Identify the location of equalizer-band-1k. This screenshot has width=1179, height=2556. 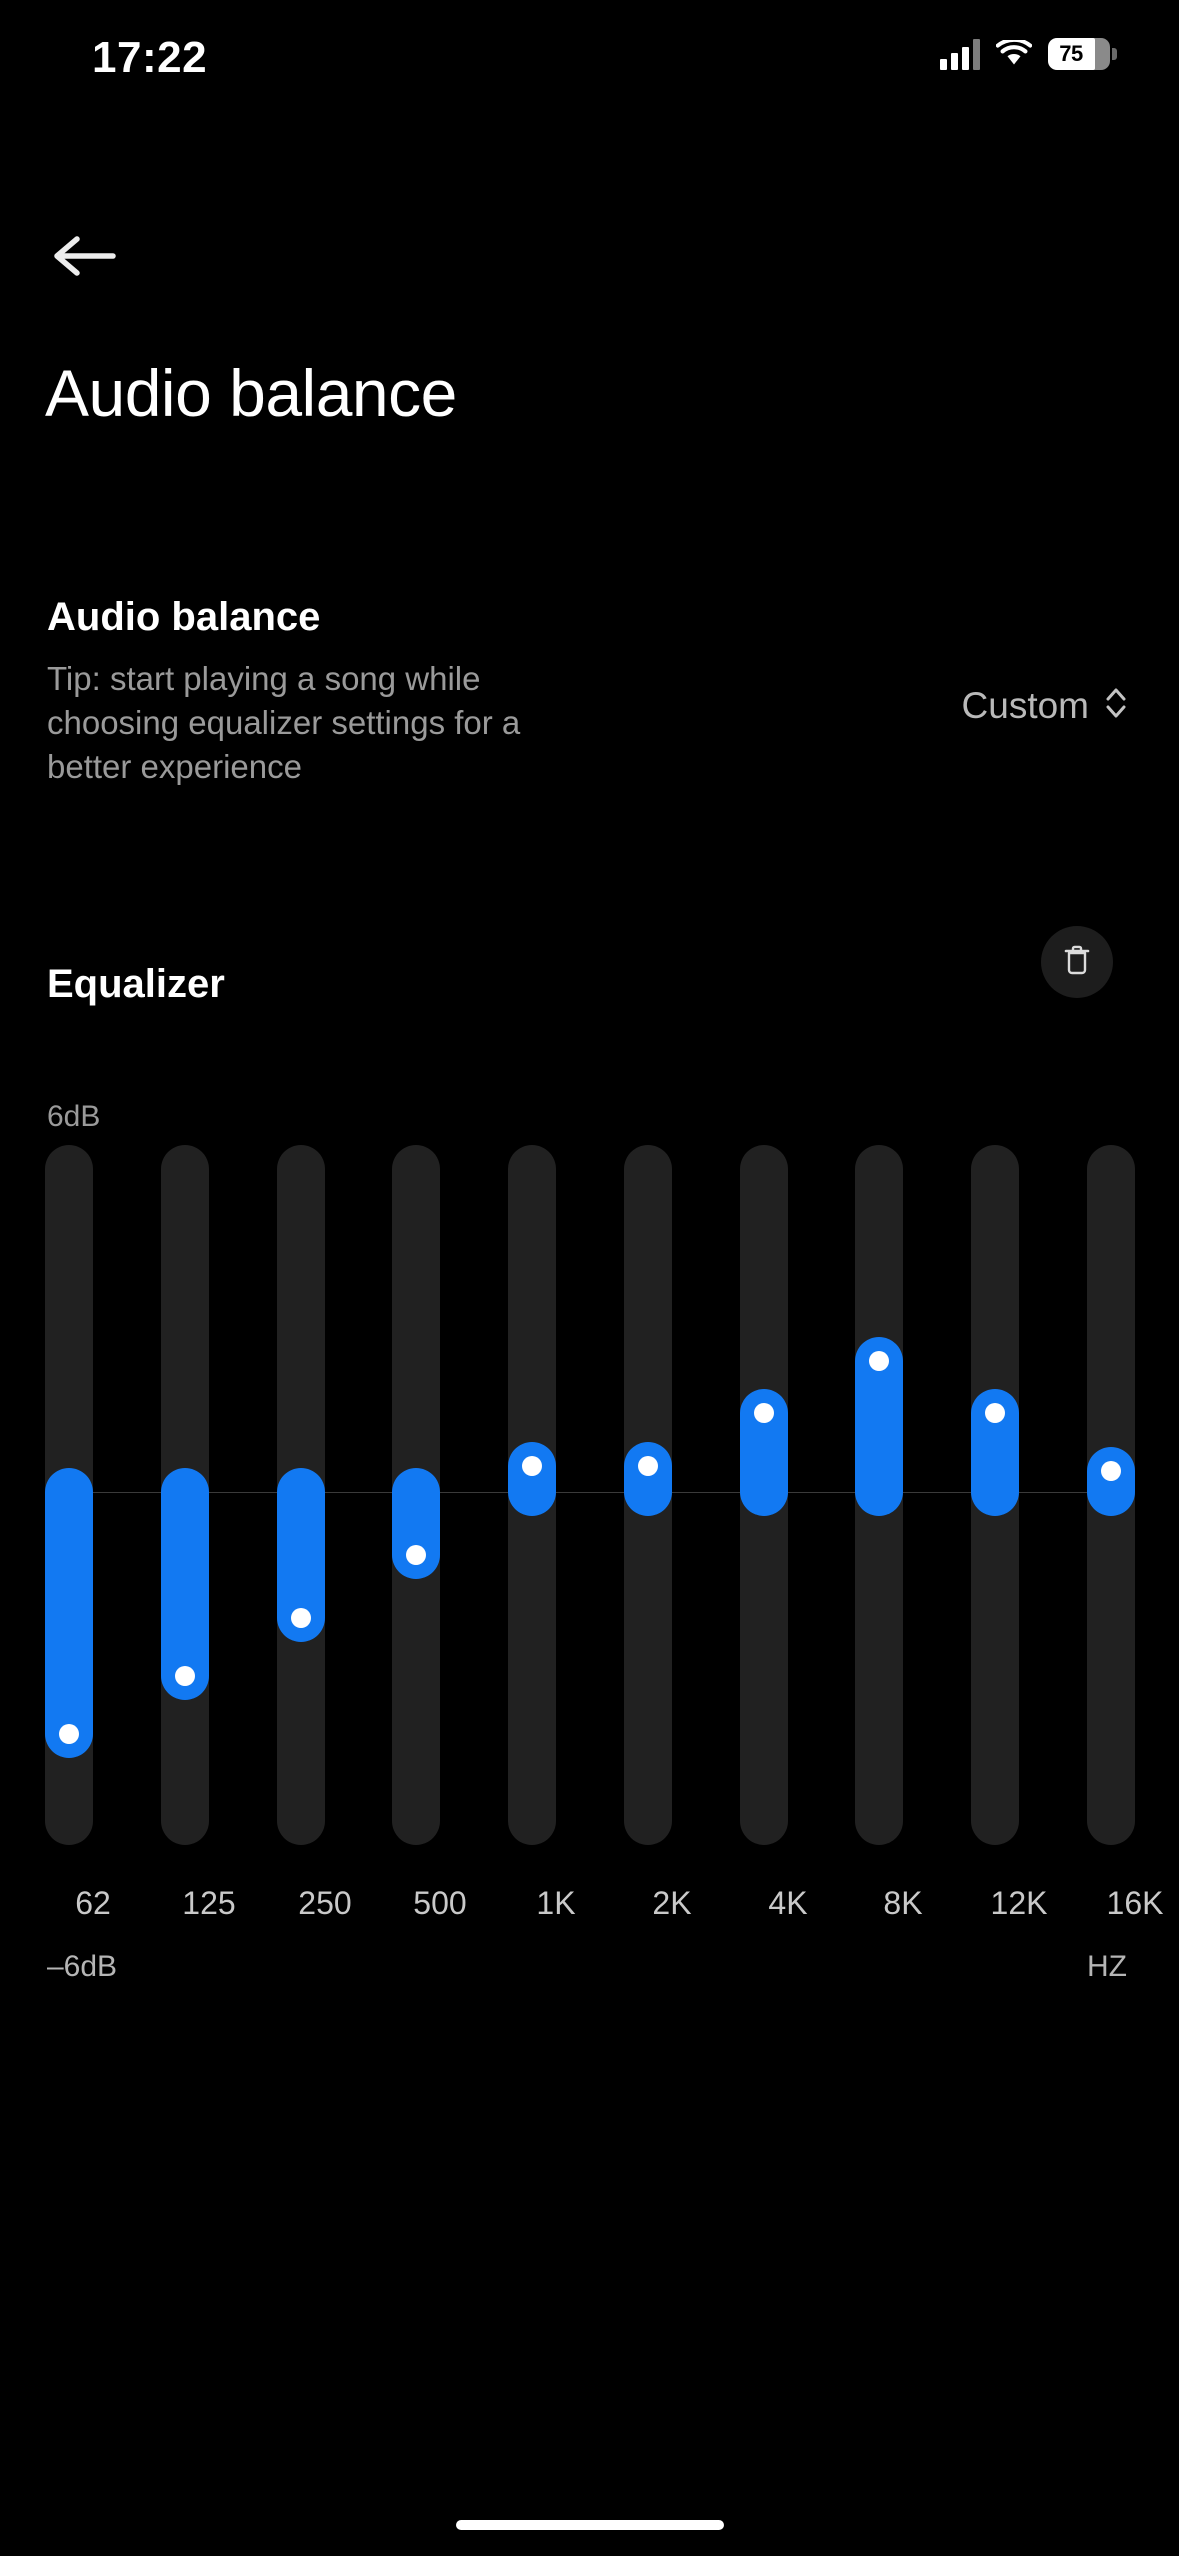
(532, 1495).